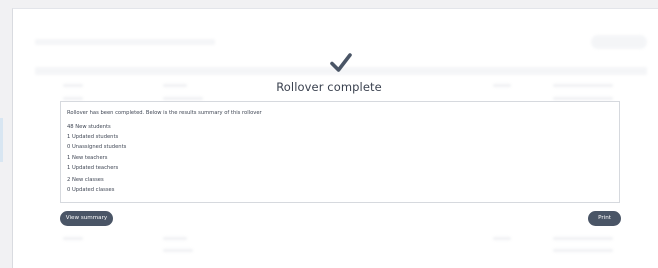 Image resolution: width=658 pixels, height=268 pixels. What do you see at coordinates (90, 185) in the screenshot?
I see `classes-summary: 2 New classes 0 Updated classes` at bounding box center [90, 185].